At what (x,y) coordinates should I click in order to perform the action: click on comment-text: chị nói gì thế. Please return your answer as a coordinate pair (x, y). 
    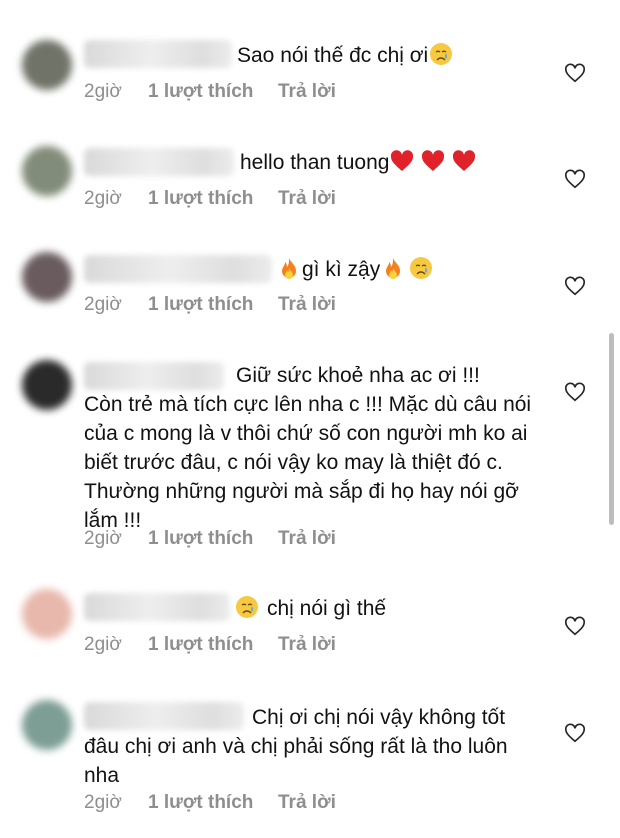
    Looking at the image, I should click on (384, 608).